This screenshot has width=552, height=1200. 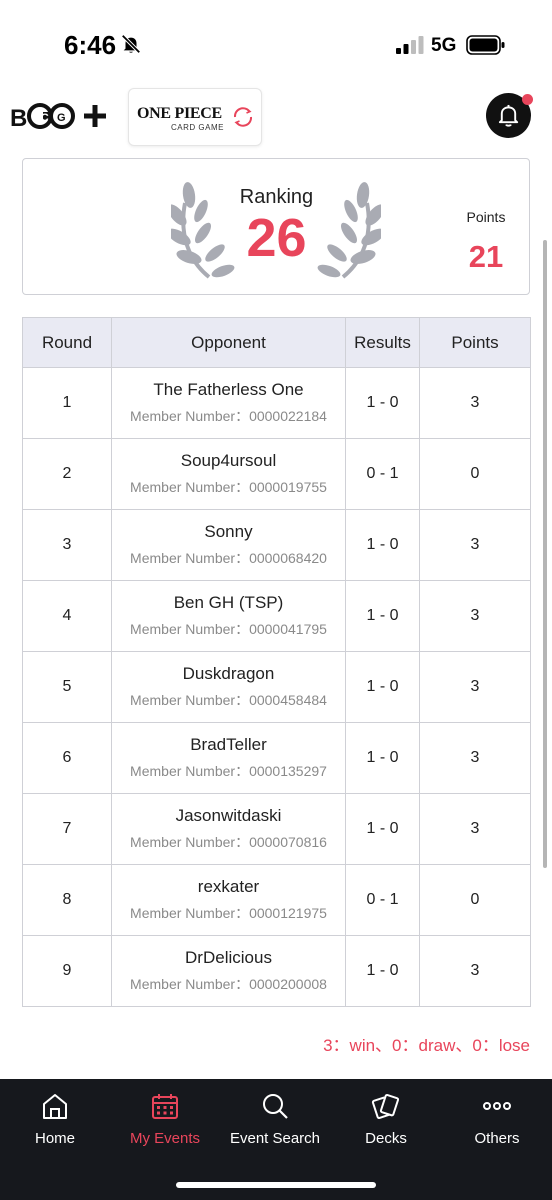 What do you see at coordinates (497, 1121) in the screenshot?
I see `nav-item-others: Others` at bounding box center [497, 1121].